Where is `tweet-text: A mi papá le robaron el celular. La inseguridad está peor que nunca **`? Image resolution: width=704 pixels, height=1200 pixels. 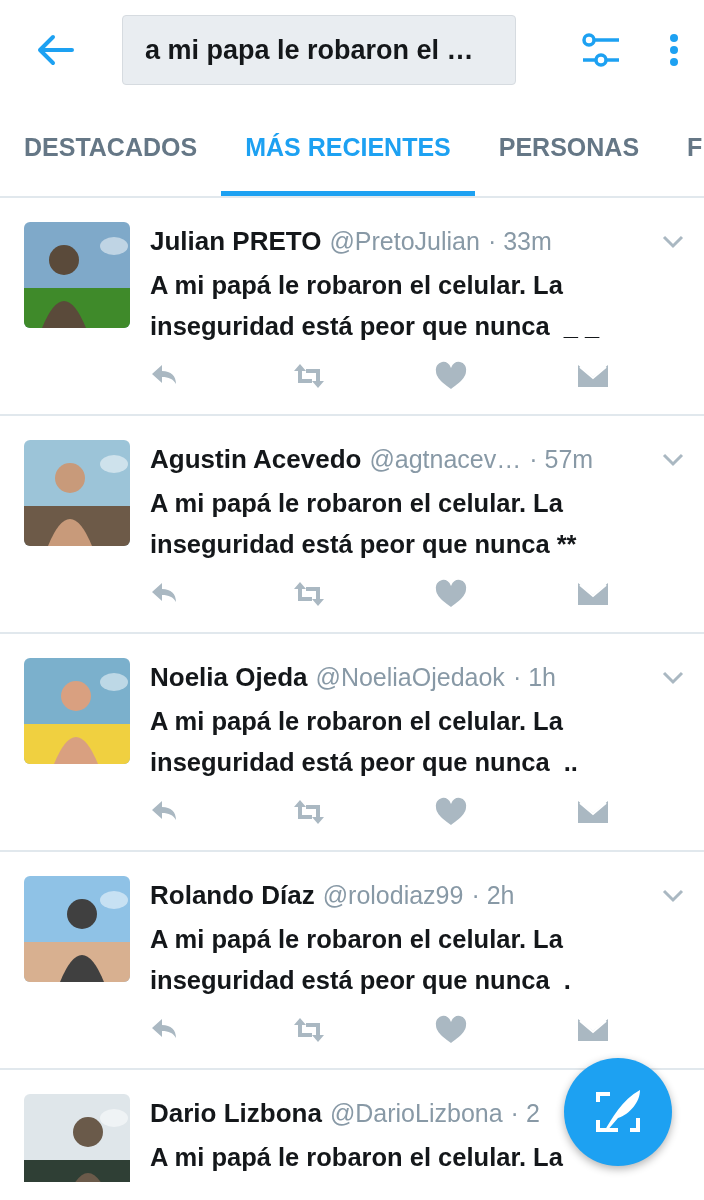
tweet-text: A mi papá le robaron el celular. La inseguridad está peor que nunca ** is located at coordinates (364, 524).